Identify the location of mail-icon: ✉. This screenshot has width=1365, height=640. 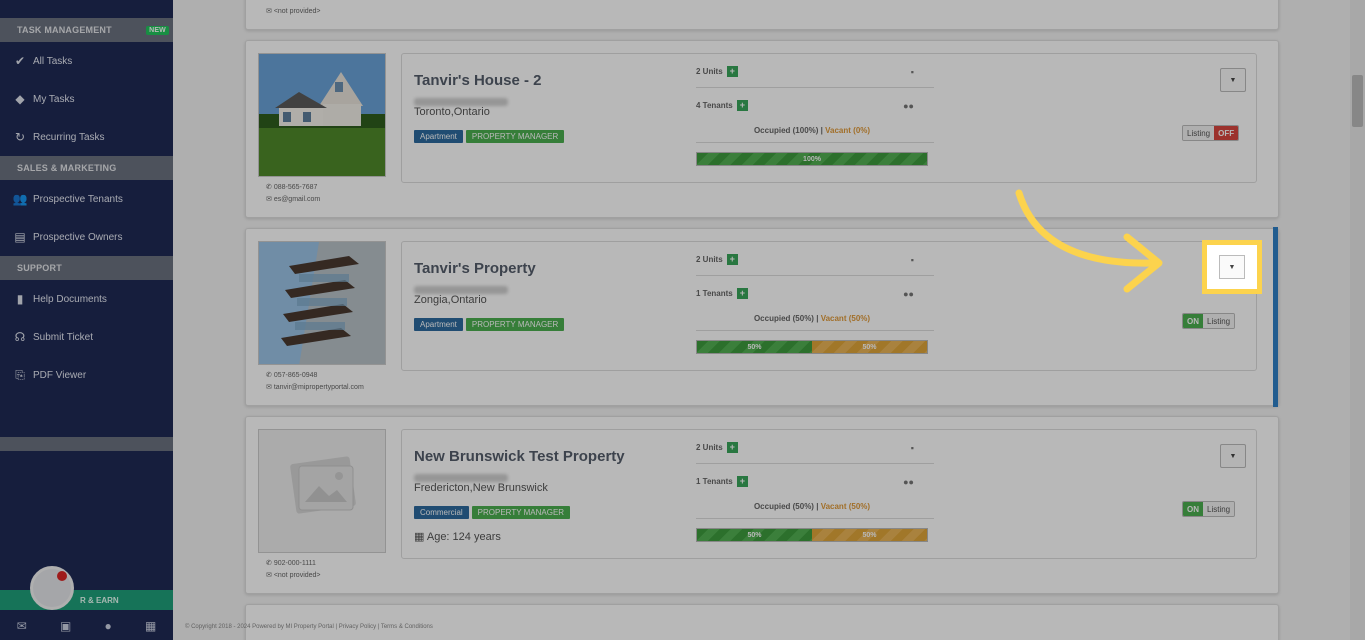
(22, 626).